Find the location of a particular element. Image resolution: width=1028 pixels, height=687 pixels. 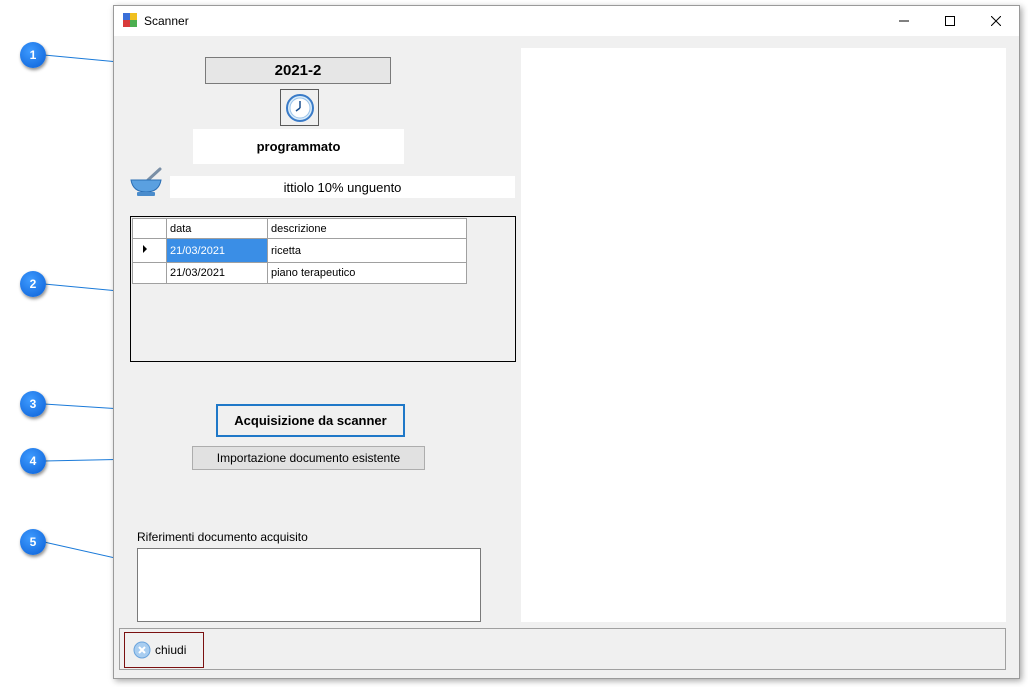

callout-4: 4 is located at coordinates (33, 461).